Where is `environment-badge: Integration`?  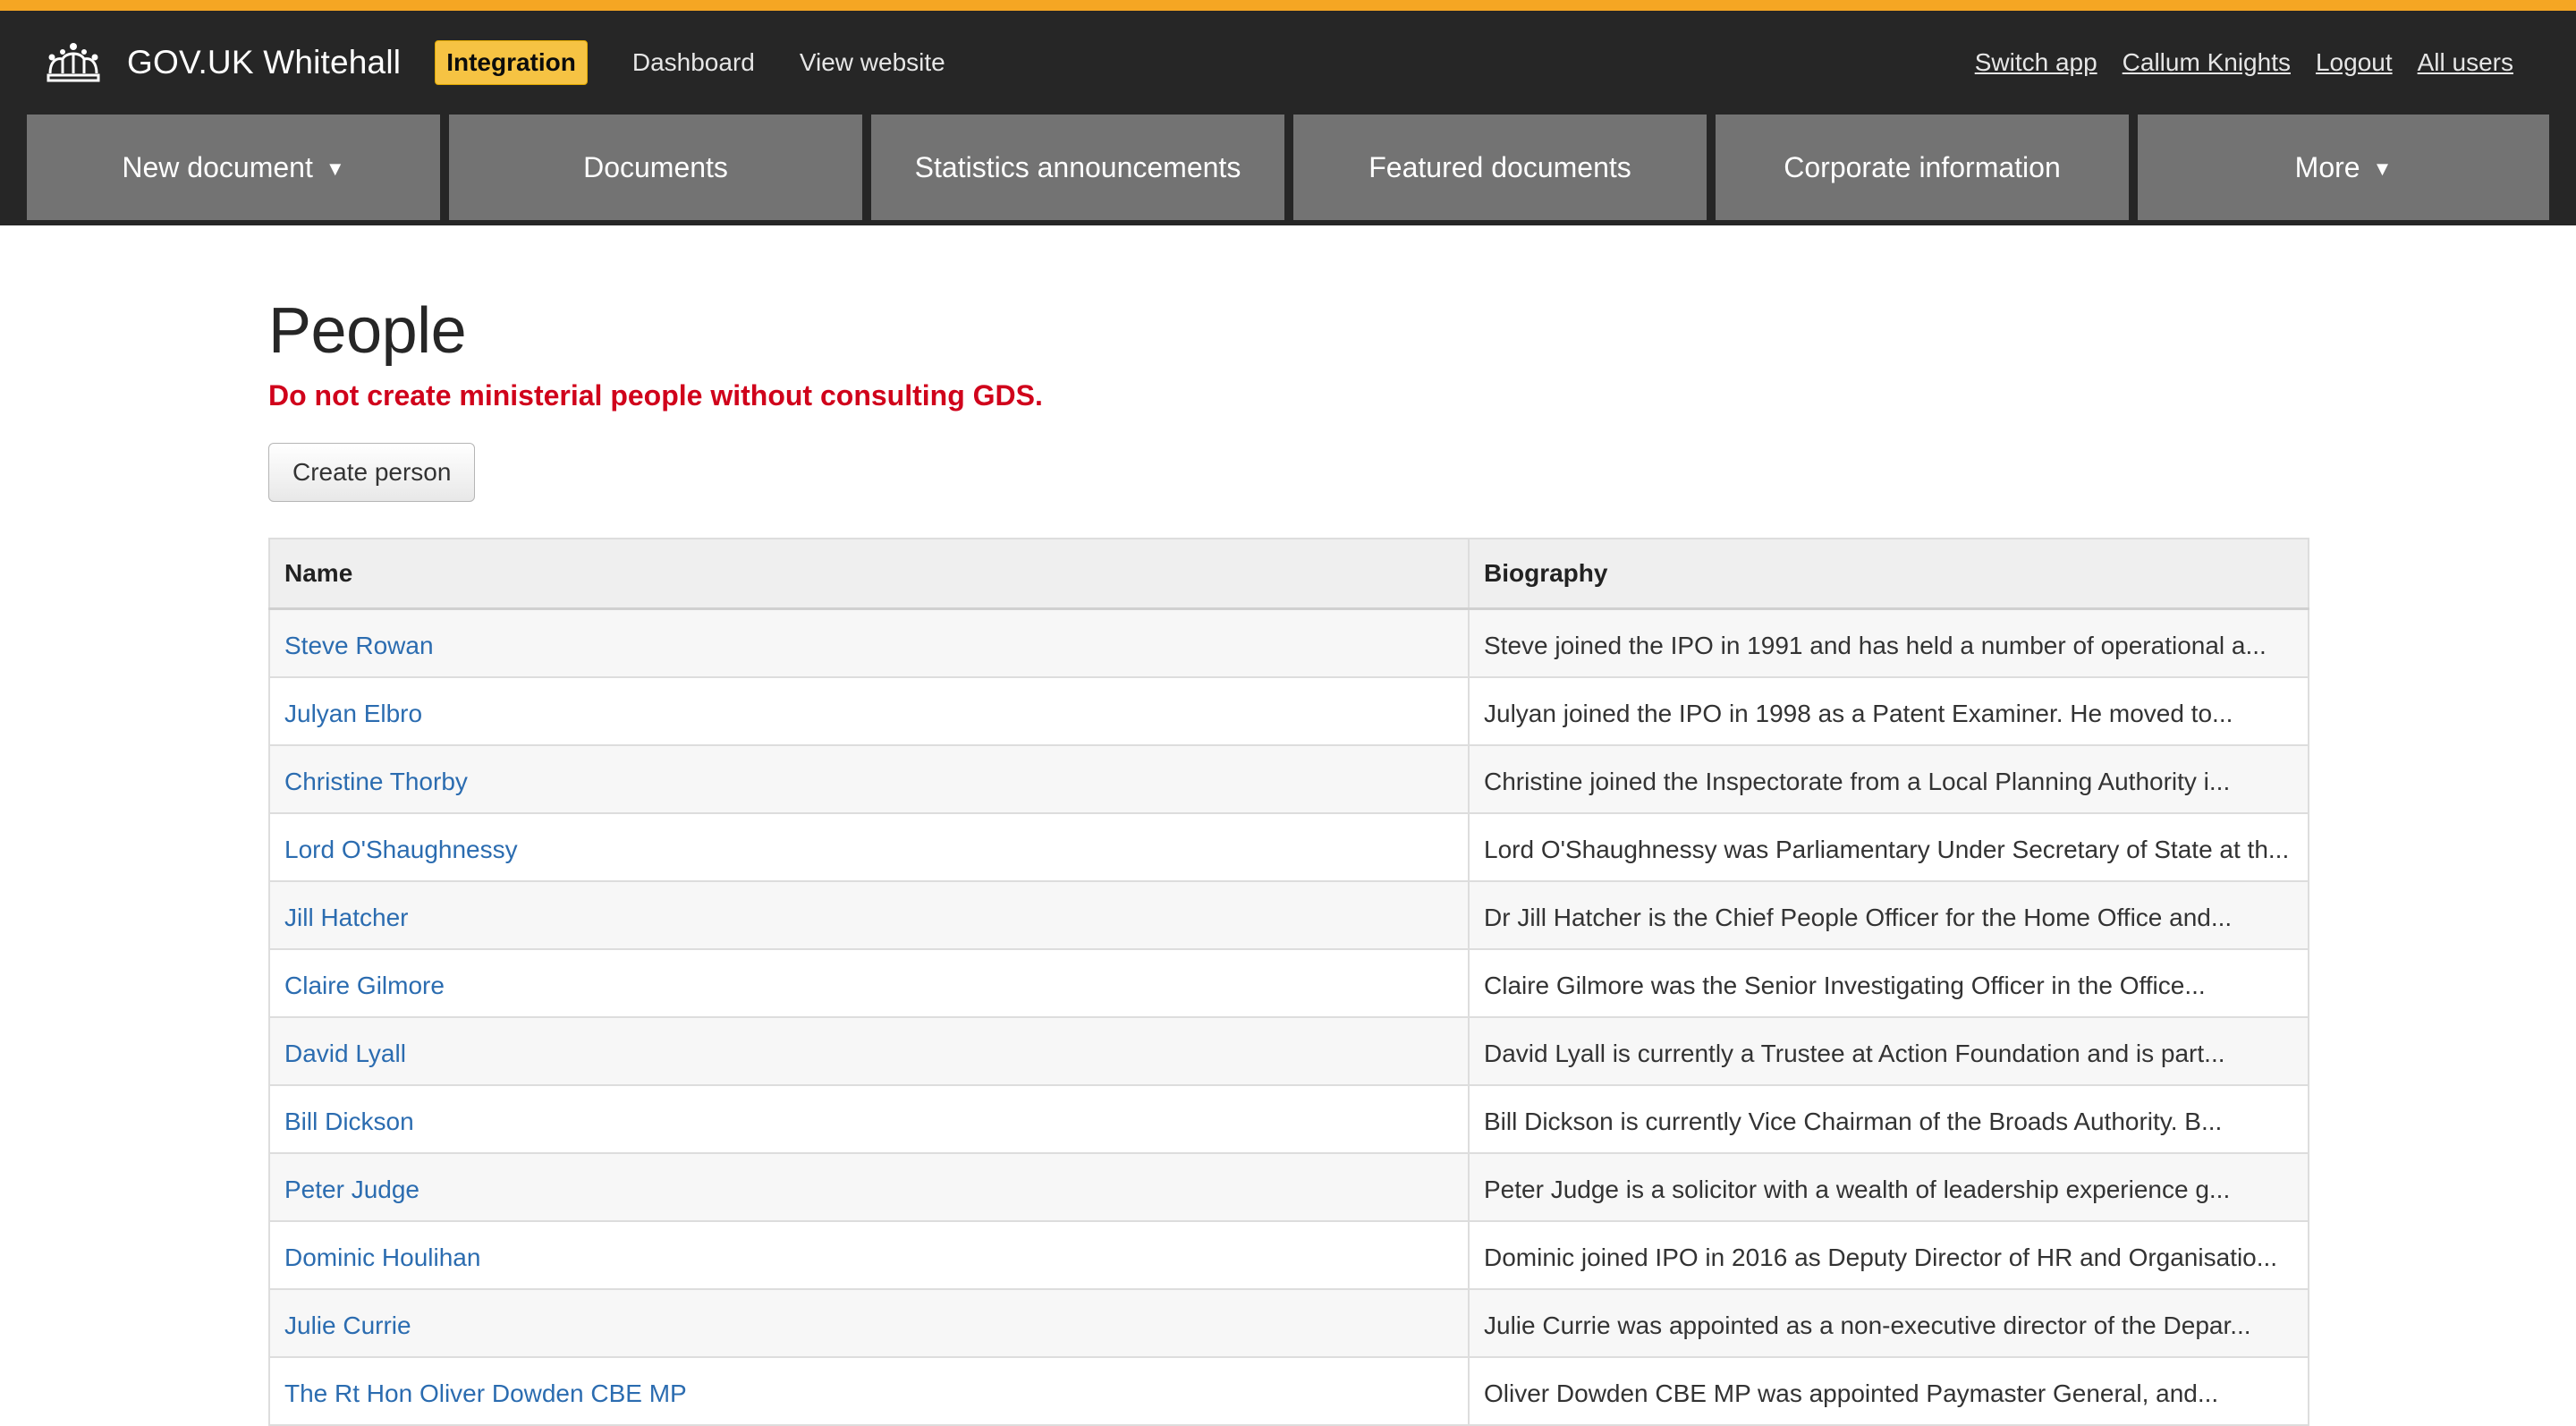
environment-badge: Integration is located at coordinates (511, 63).